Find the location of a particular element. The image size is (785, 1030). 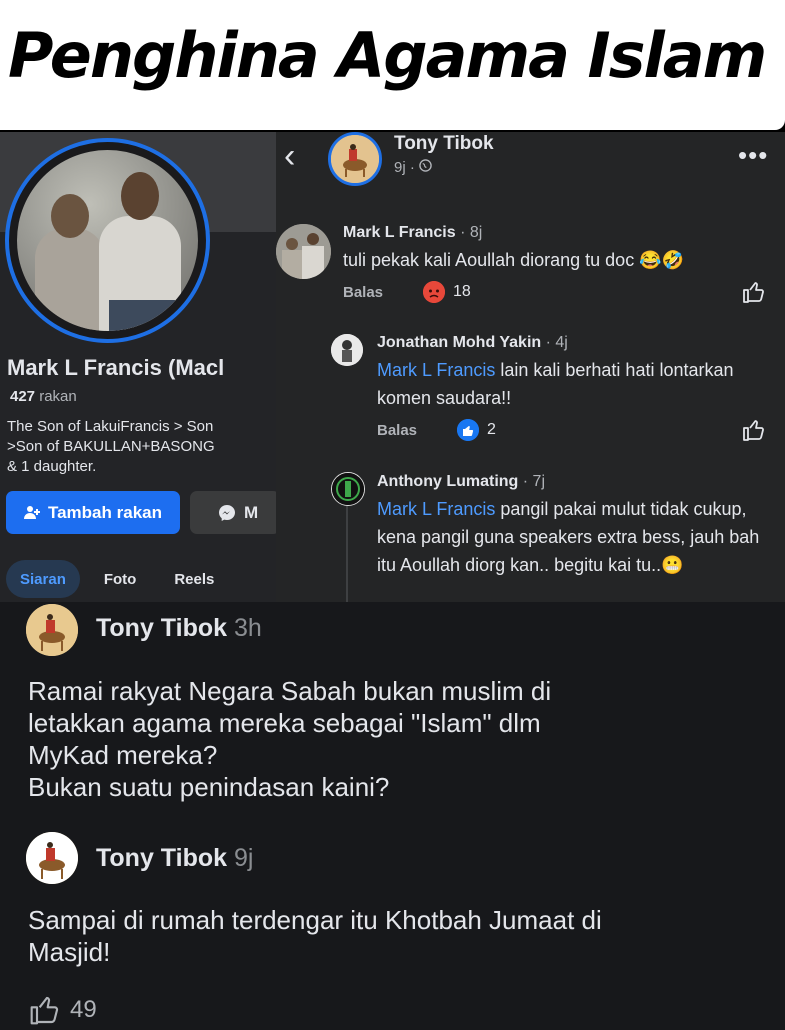

photo-person-left is located at coordinates (70, 279).